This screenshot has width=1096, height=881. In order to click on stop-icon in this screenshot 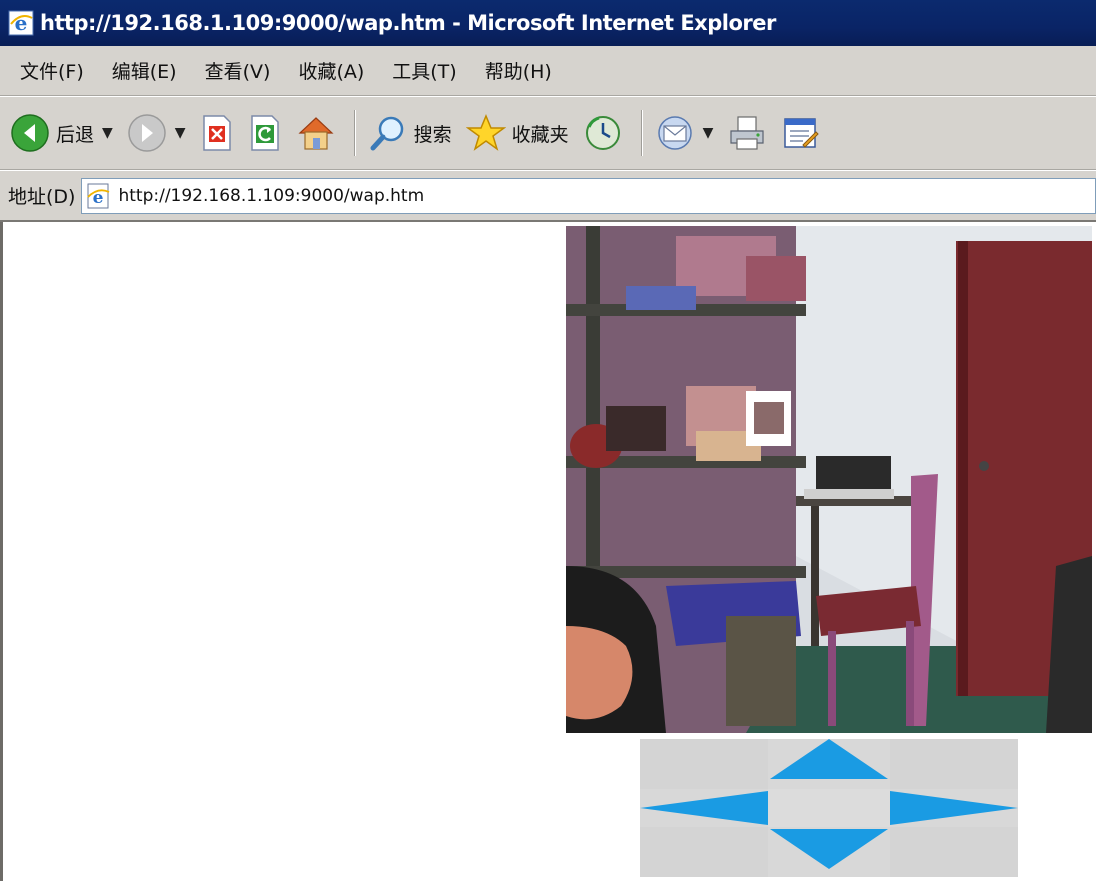, I will do `click(216, 133)`.